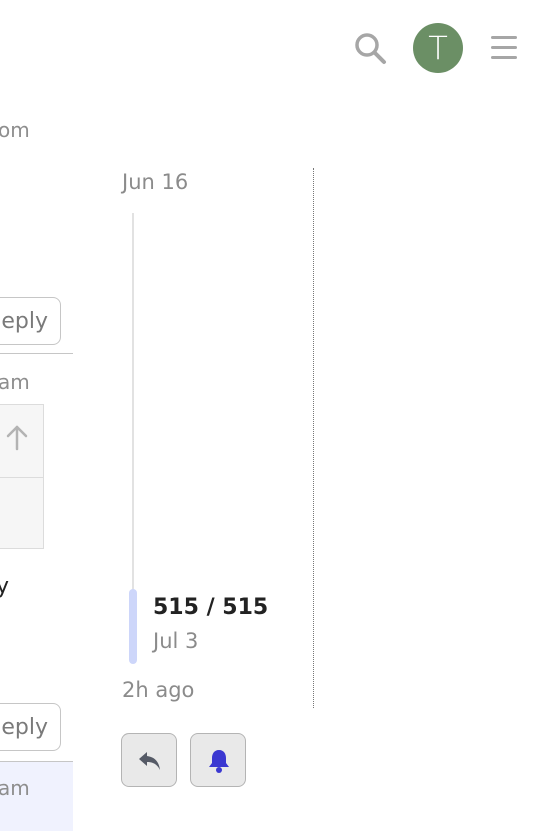  What do you see at coordinates (5, 586) in the screenshot?
I see `post-body-fragment: y` at bounding box center [5, 586].